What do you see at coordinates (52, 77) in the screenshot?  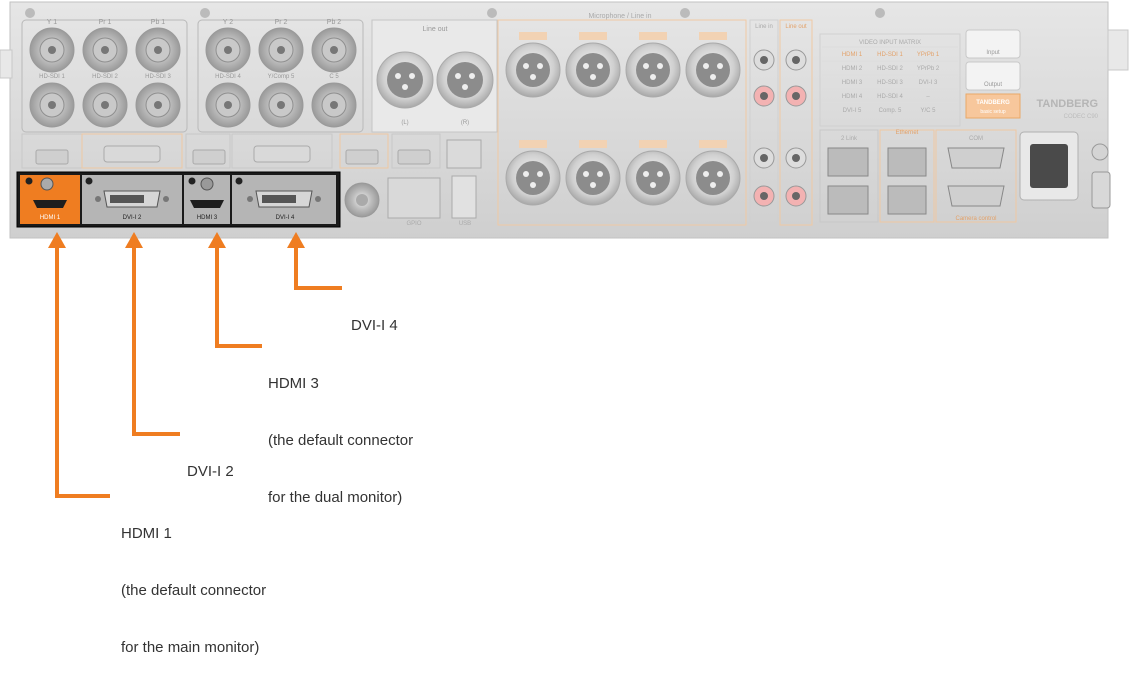 I see `hdsdi-label-1: HD-SDI 1` at bounding box center [52, 77].